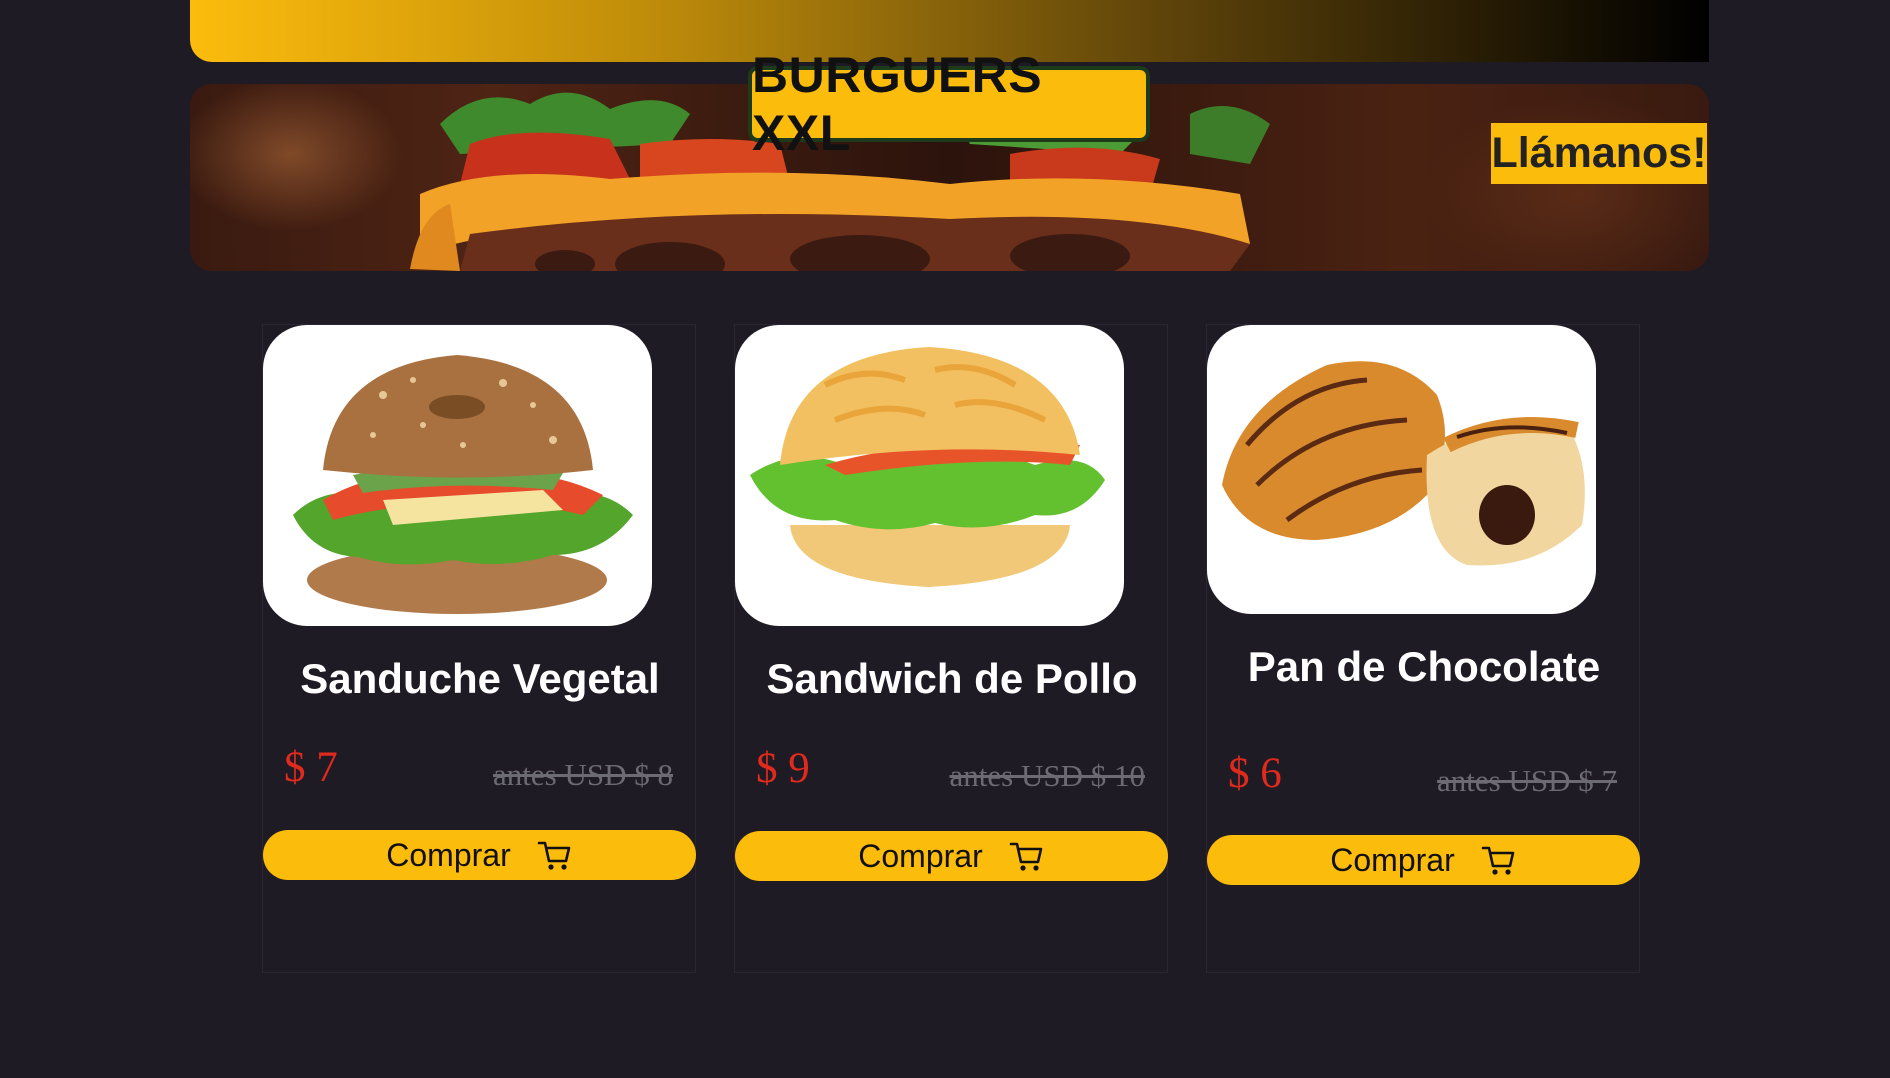 Image resolution: width=1890 pixels, height=1078 pixels. What do you see at coordinates (952, 678) in the screenshot?
I see `product-name: Sandwich de Pollo` at bounding box center [952, 678].